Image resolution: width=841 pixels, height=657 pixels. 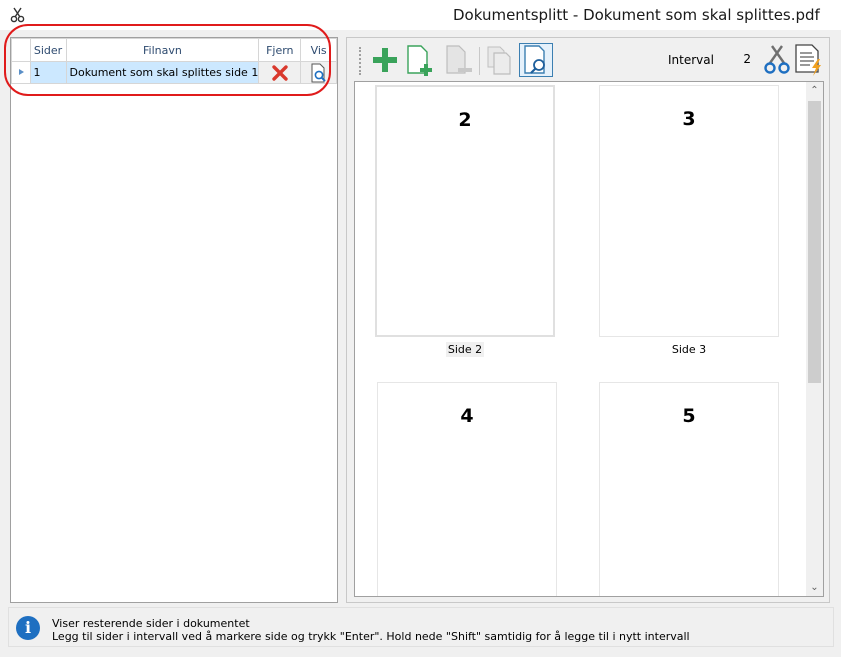 I want to click on run-split-button, so click(x=809, y=60).